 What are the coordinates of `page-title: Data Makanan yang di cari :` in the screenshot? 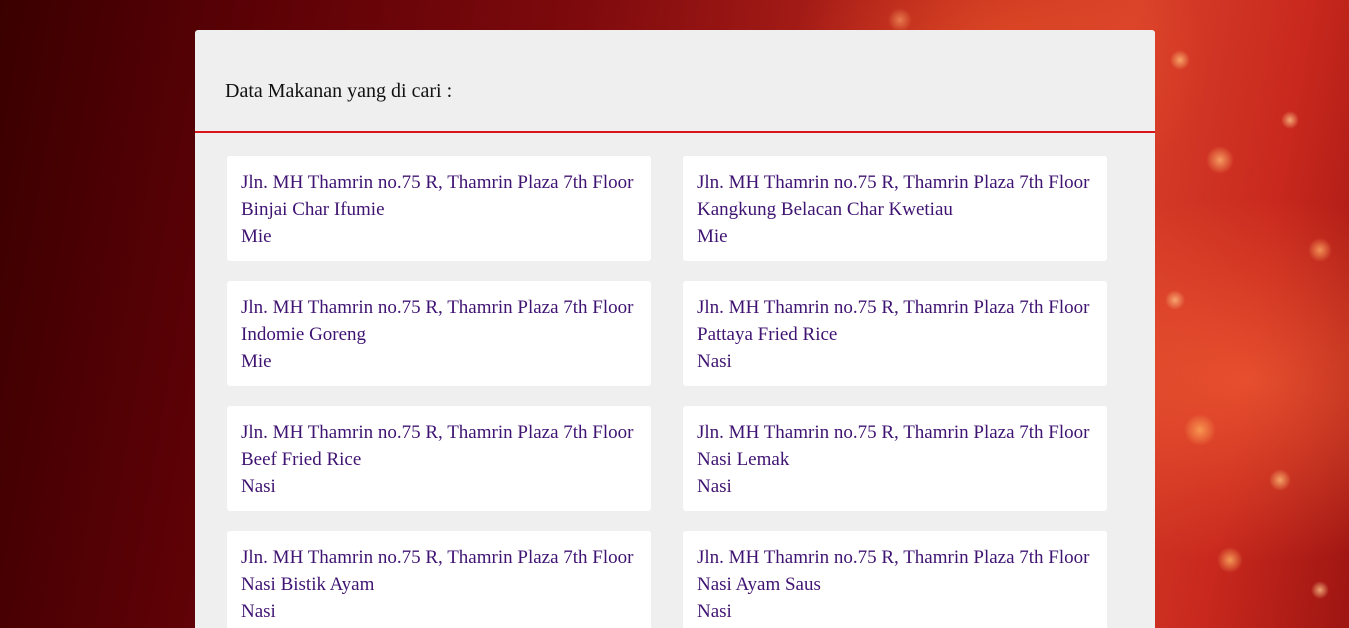 It's located at (339, 91).